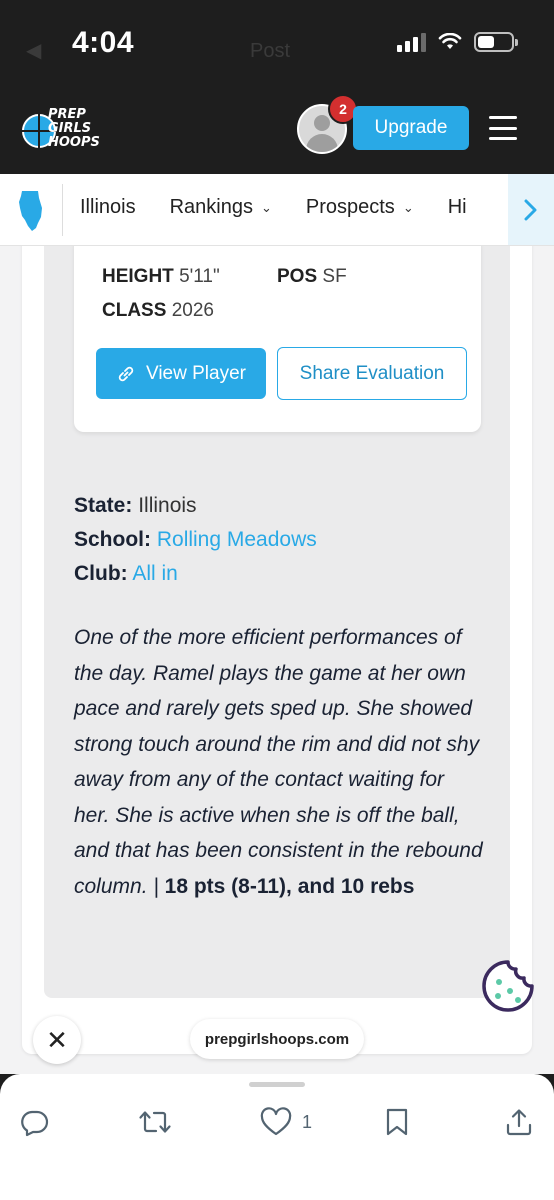  I want to click on bookmark-icon, so click(397, 1122).